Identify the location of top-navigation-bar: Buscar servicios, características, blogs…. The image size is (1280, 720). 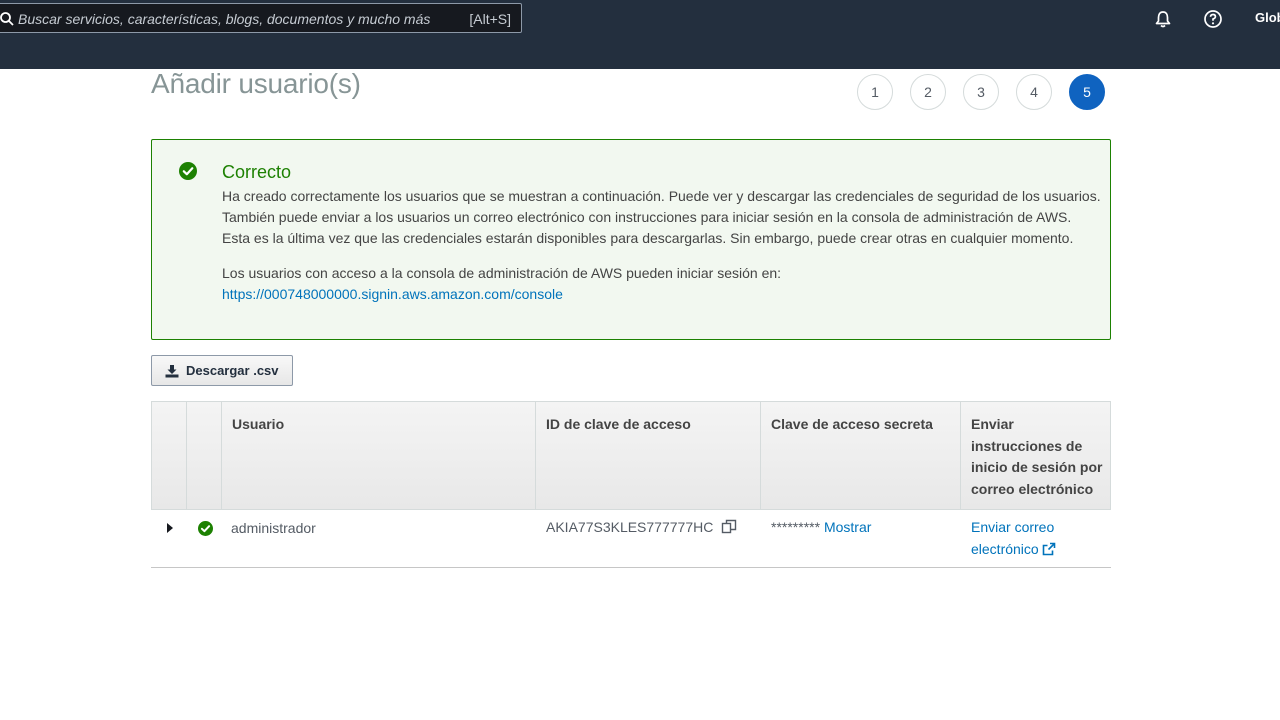
(640, 34).